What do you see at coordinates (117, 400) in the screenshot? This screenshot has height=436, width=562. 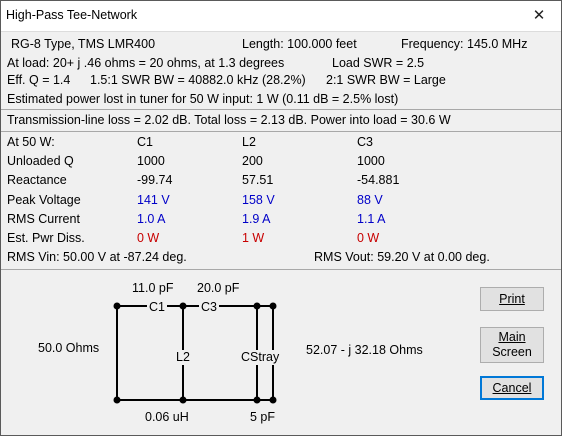 I see `input-ground-node` at bounding box center [117, 400].